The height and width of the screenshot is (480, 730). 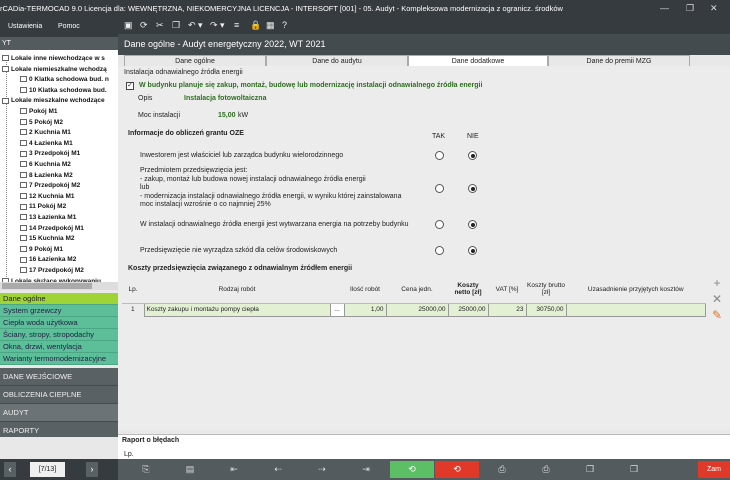 I want to click on q1-tak-radio, so click(x=439, y=155).